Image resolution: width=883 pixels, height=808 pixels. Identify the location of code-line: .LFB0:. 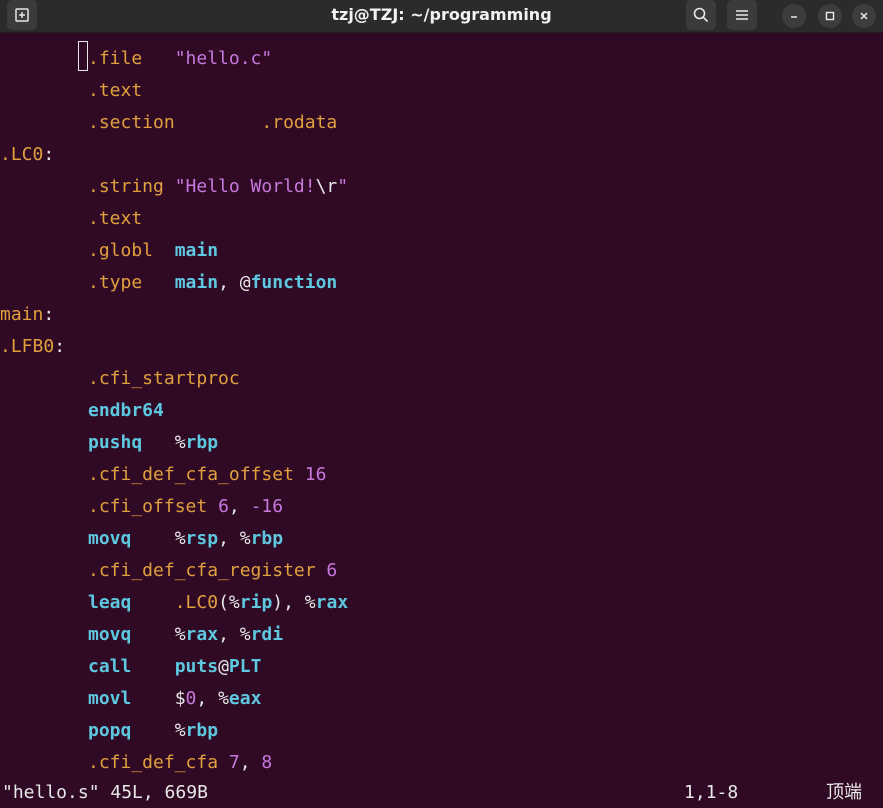
(33, 346).